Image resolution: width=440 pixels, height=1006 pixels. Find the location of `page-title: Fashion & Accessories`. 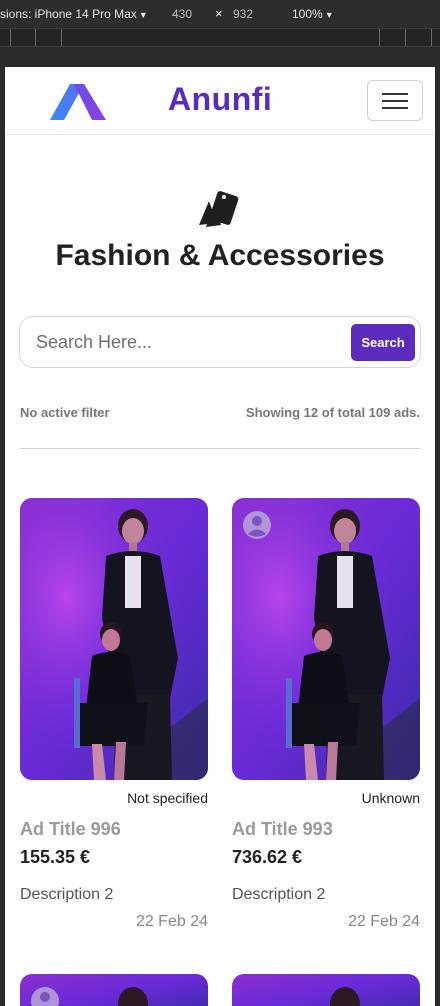

page-title: Fashion & Accessories is located at coordinates (220, 255).